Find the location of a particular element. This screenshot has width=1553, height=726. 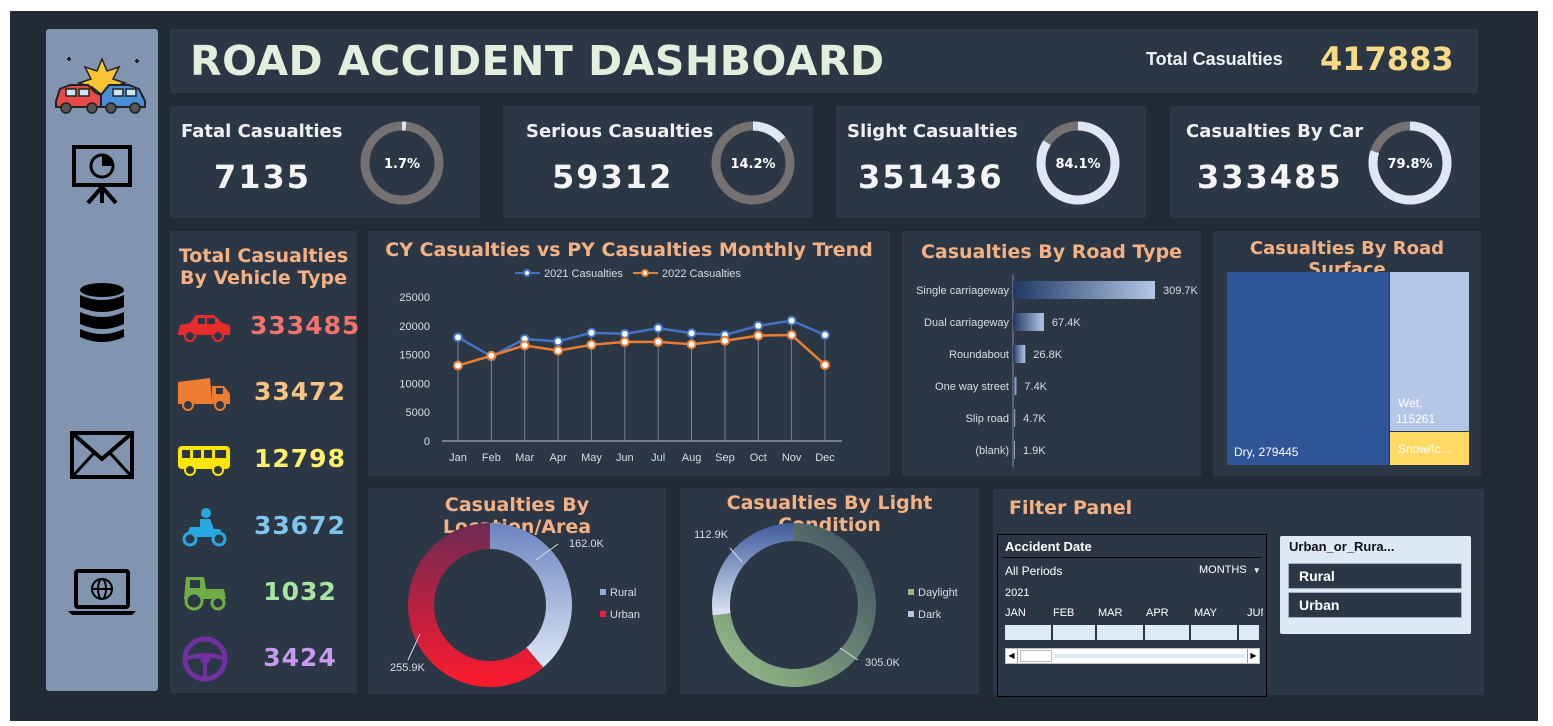

timeline-month: JAN is located at coordinates (1015, 613).